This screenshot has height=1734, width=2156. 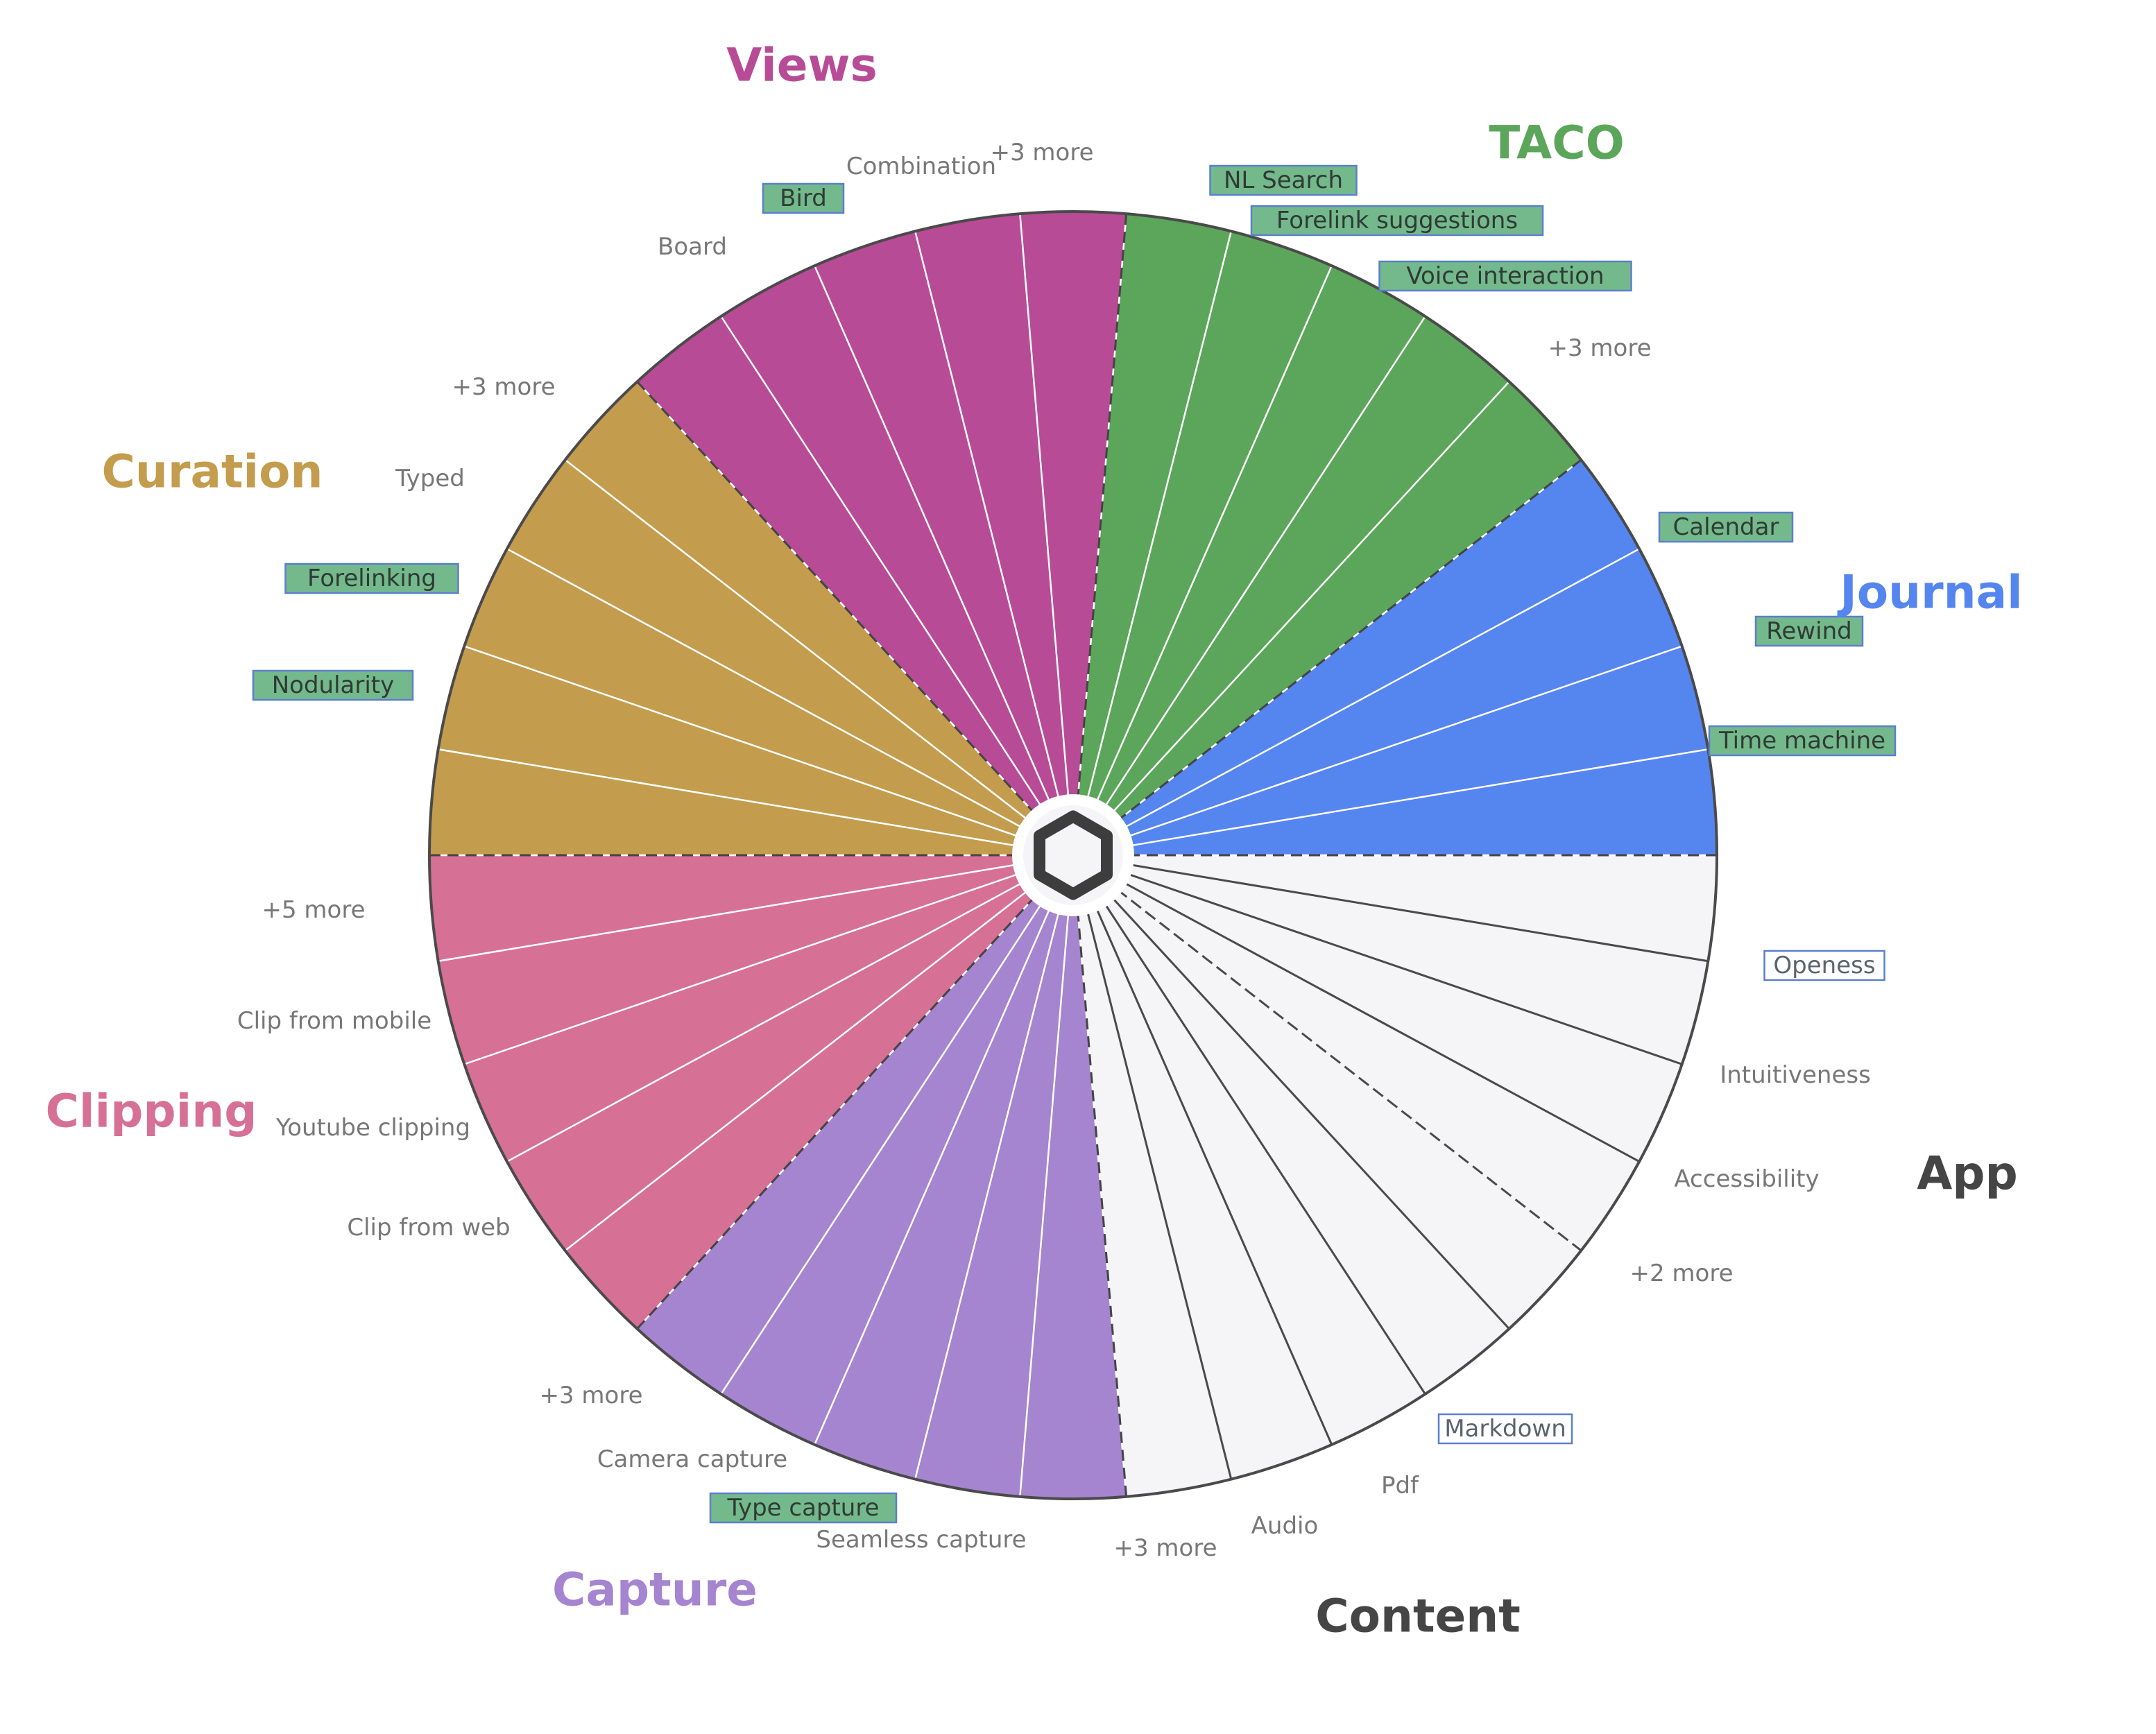 I want to click on center-hub, so click(x=1073, y=855).